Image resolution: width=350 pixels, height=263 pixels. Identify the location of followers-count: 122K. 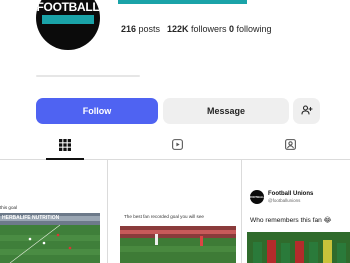
(178, 29).